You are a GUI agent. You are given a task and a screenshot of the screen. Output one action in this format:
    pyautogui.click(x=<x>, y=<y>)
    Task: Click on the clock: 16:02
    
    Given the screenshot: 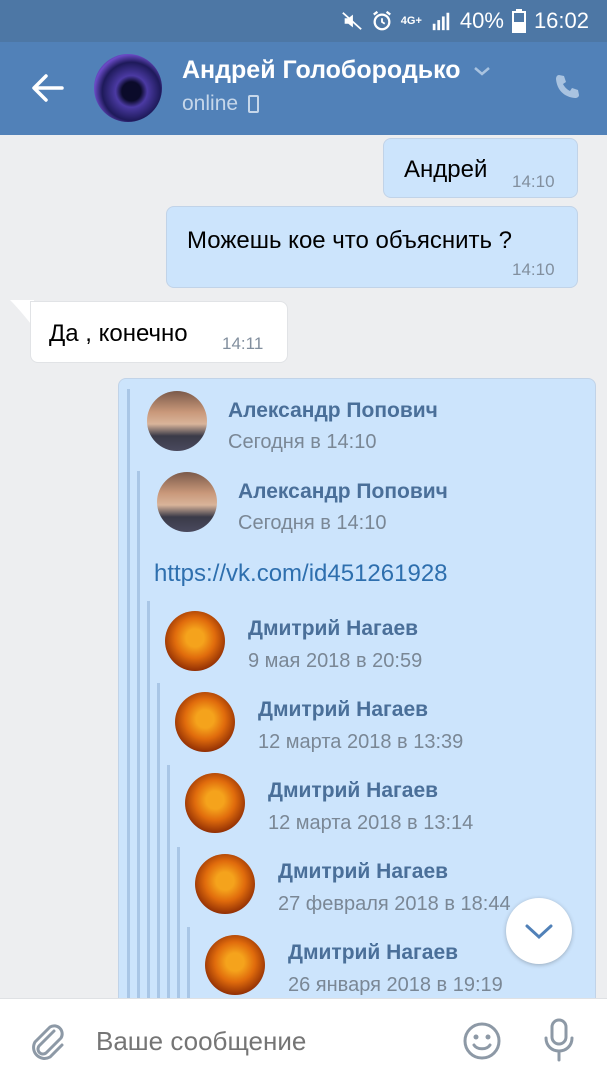 What is the action you would take?
    pyautogui.click(x=561, y=20)
    